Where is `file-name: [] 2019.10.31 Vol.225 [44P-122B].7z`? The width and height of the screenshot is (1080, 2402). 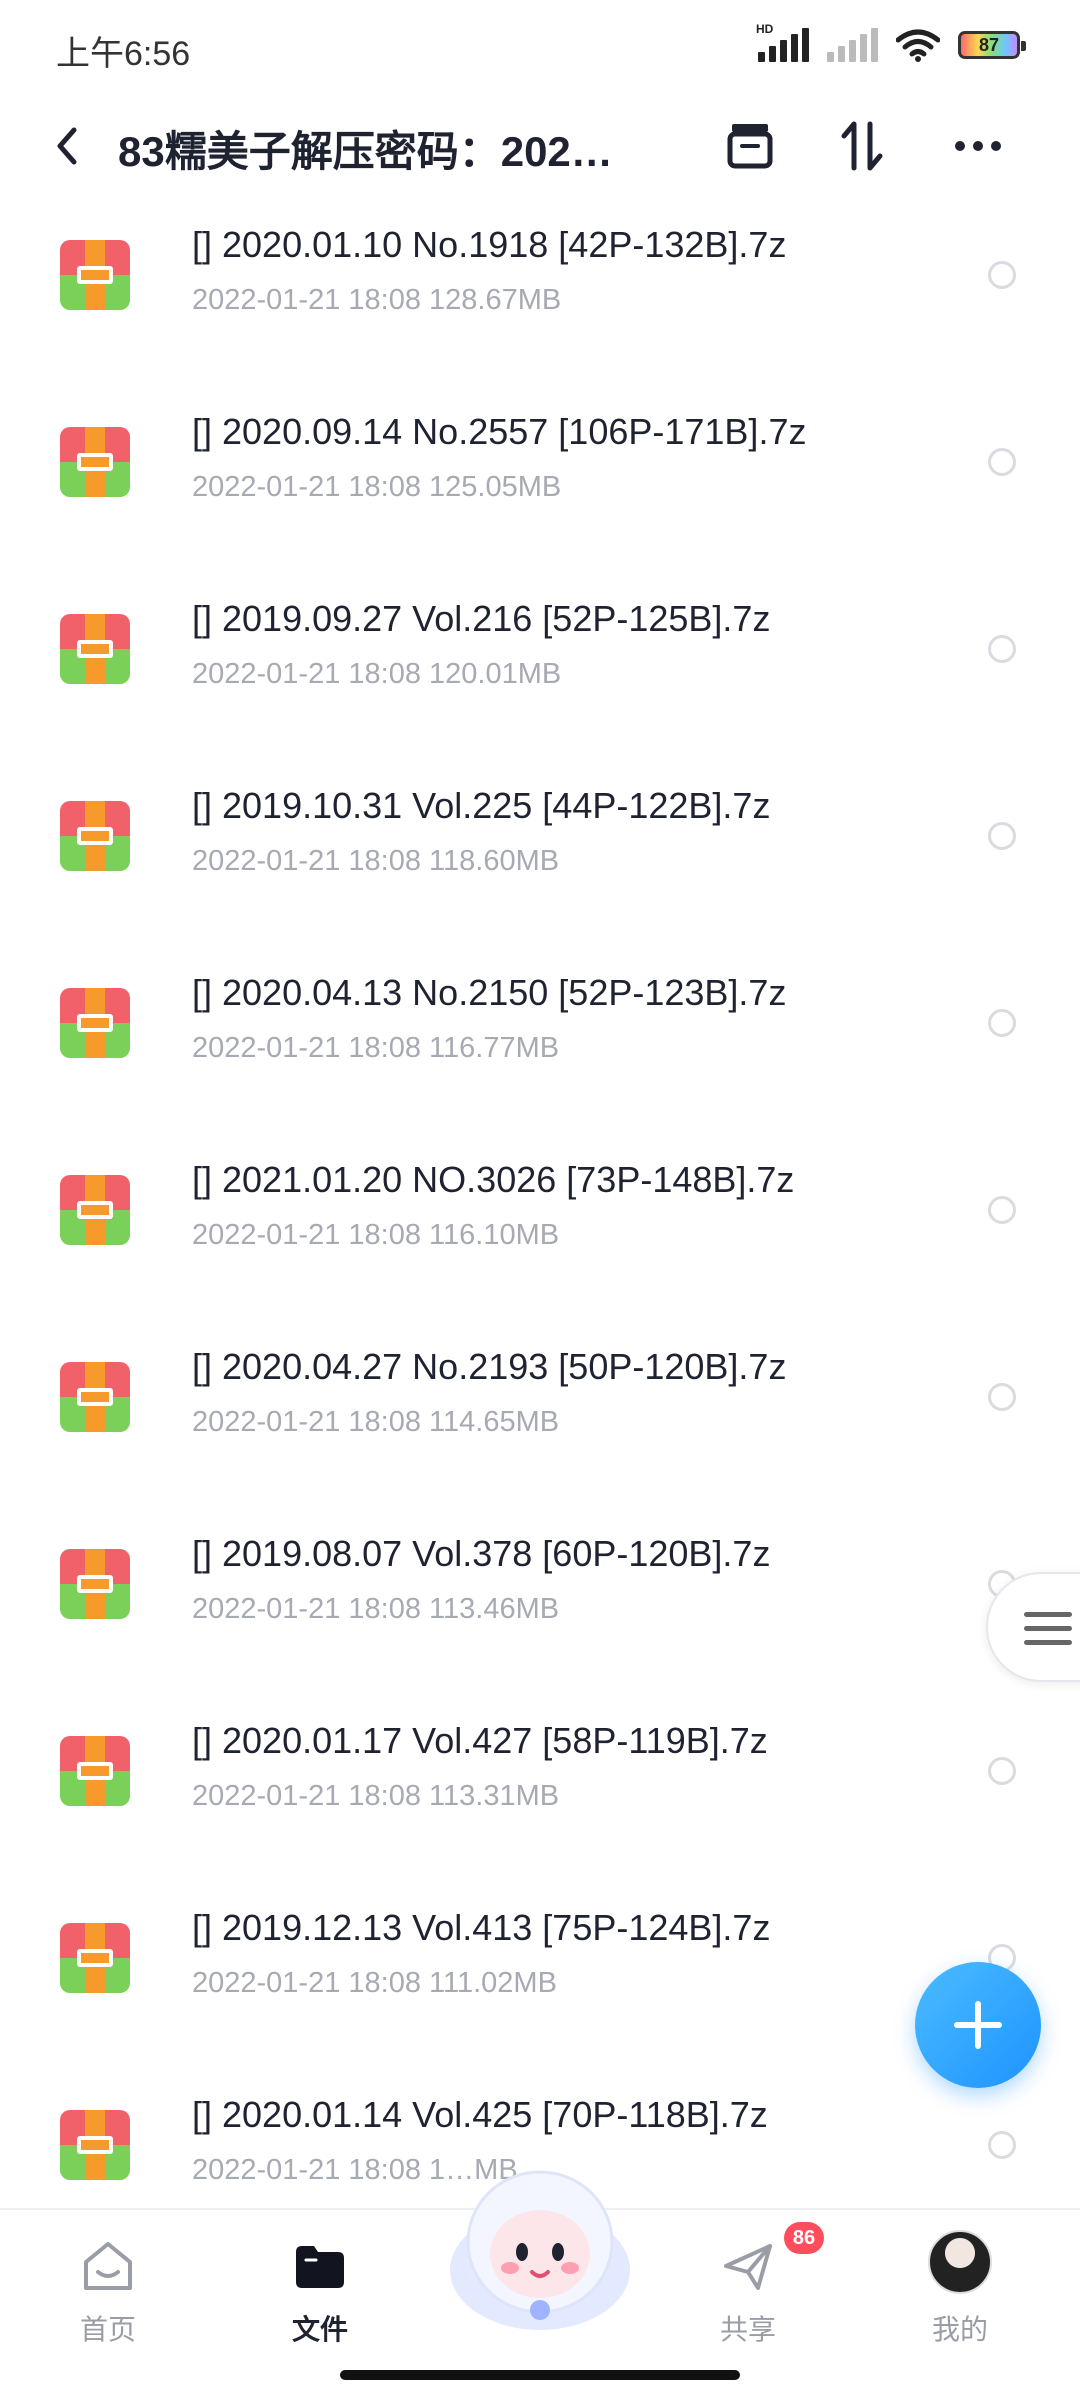
file-name: [] 2019.10.31 Vol.225 [44P-122B].7z is located at coordinates (481, 805).